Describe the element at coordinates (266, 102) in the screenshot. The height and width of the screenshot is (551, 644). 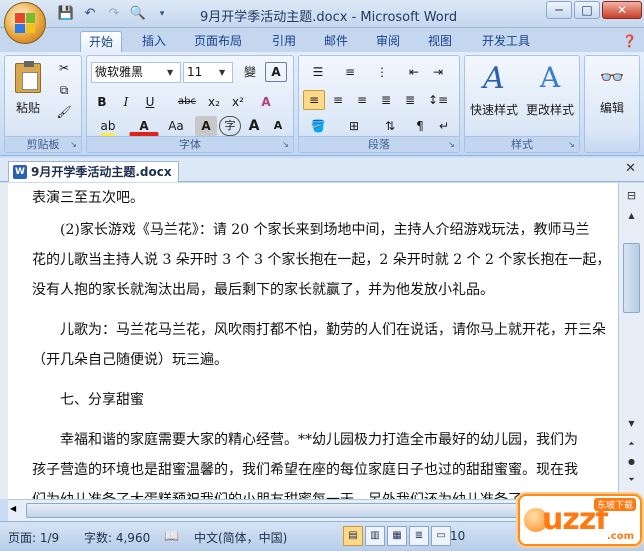
I see `clear-formatting-button: A` at that location.